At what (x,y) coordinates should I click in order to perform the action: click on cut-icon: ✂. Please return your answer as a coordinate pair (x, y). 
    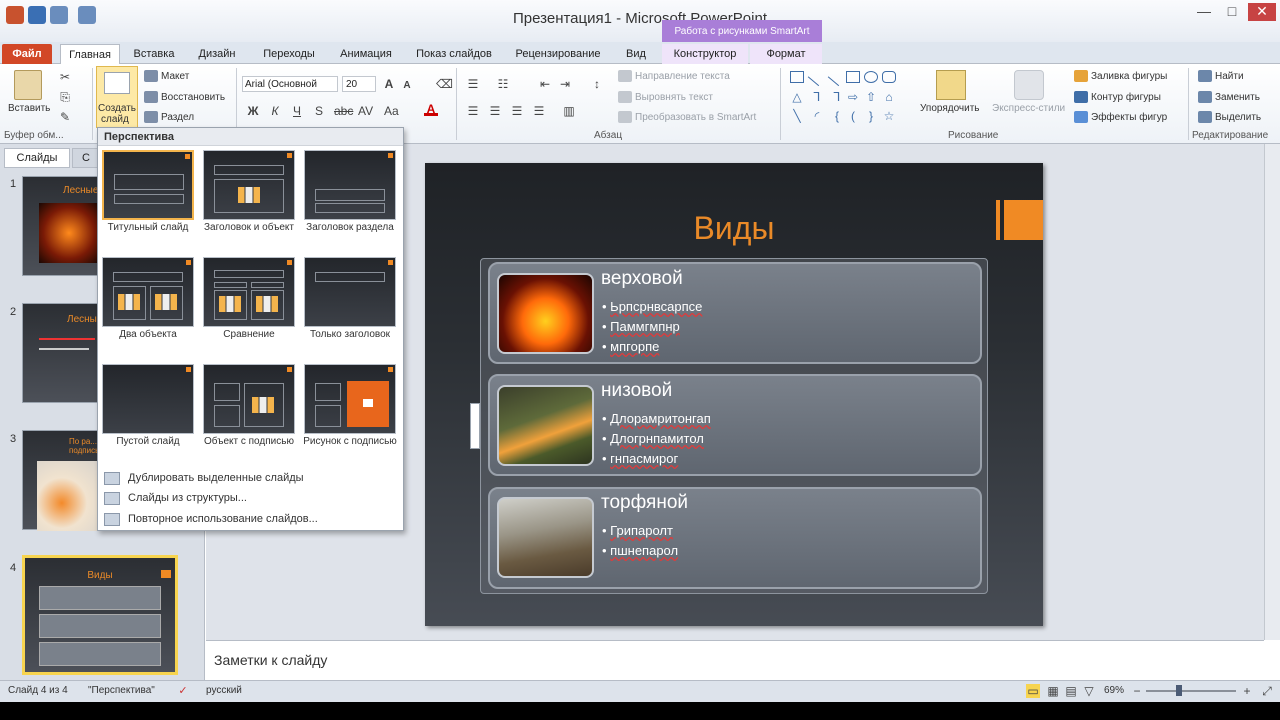
    Looking at the image, I should click on (65, 77).